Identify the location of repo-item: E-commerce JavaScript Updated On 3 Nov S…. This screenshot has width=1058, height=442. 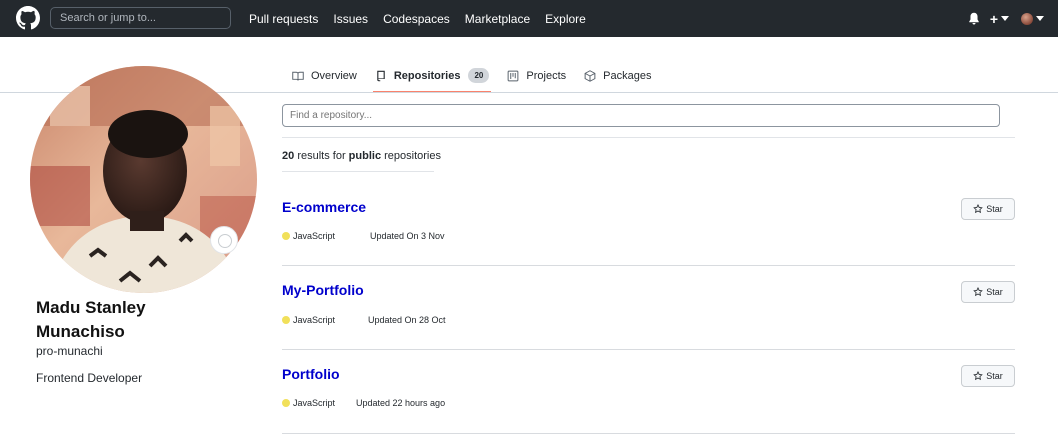
(648, 224).